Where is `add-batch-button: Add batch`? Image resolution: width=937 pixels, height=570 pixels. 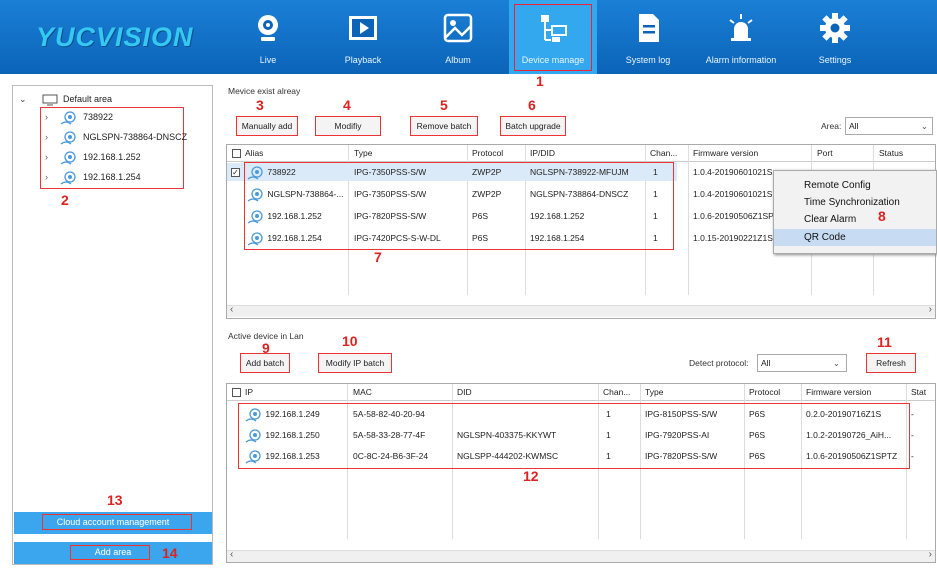
add-batch-button: Add batch is located at coordinates (265, 363).